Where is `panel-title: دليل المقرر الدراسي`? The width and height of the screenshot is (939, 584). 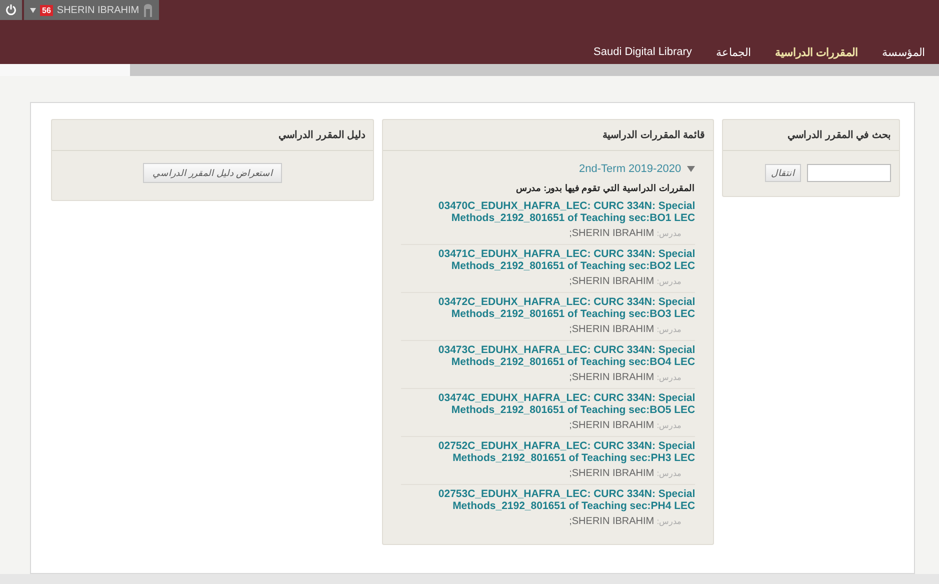 panel-title: دليل المقرر الدراسي is located at coordinates (322, 135).